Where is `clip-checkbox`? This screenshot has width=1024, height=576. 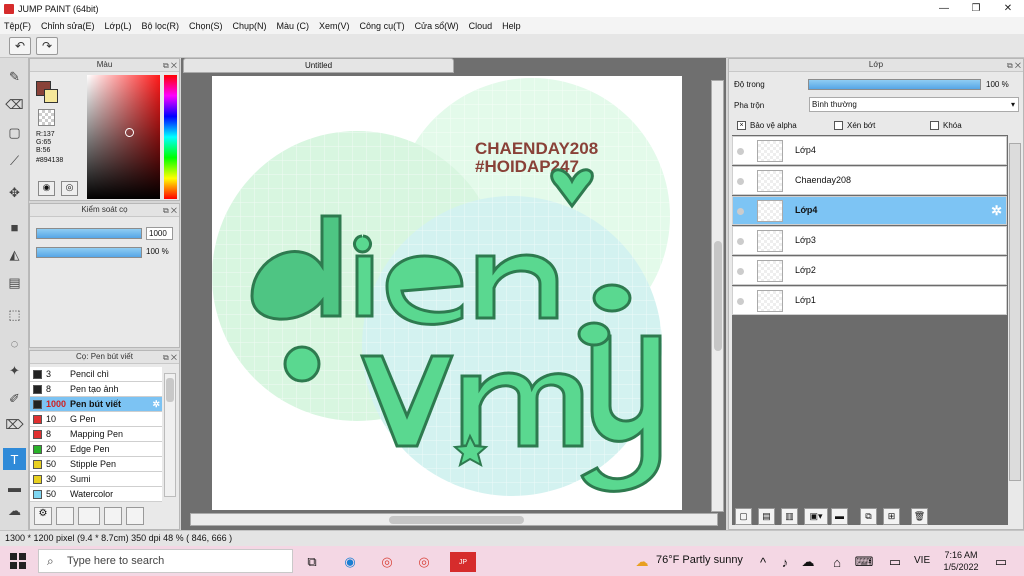
clip-checkbox is located at coordinates (838, 125).